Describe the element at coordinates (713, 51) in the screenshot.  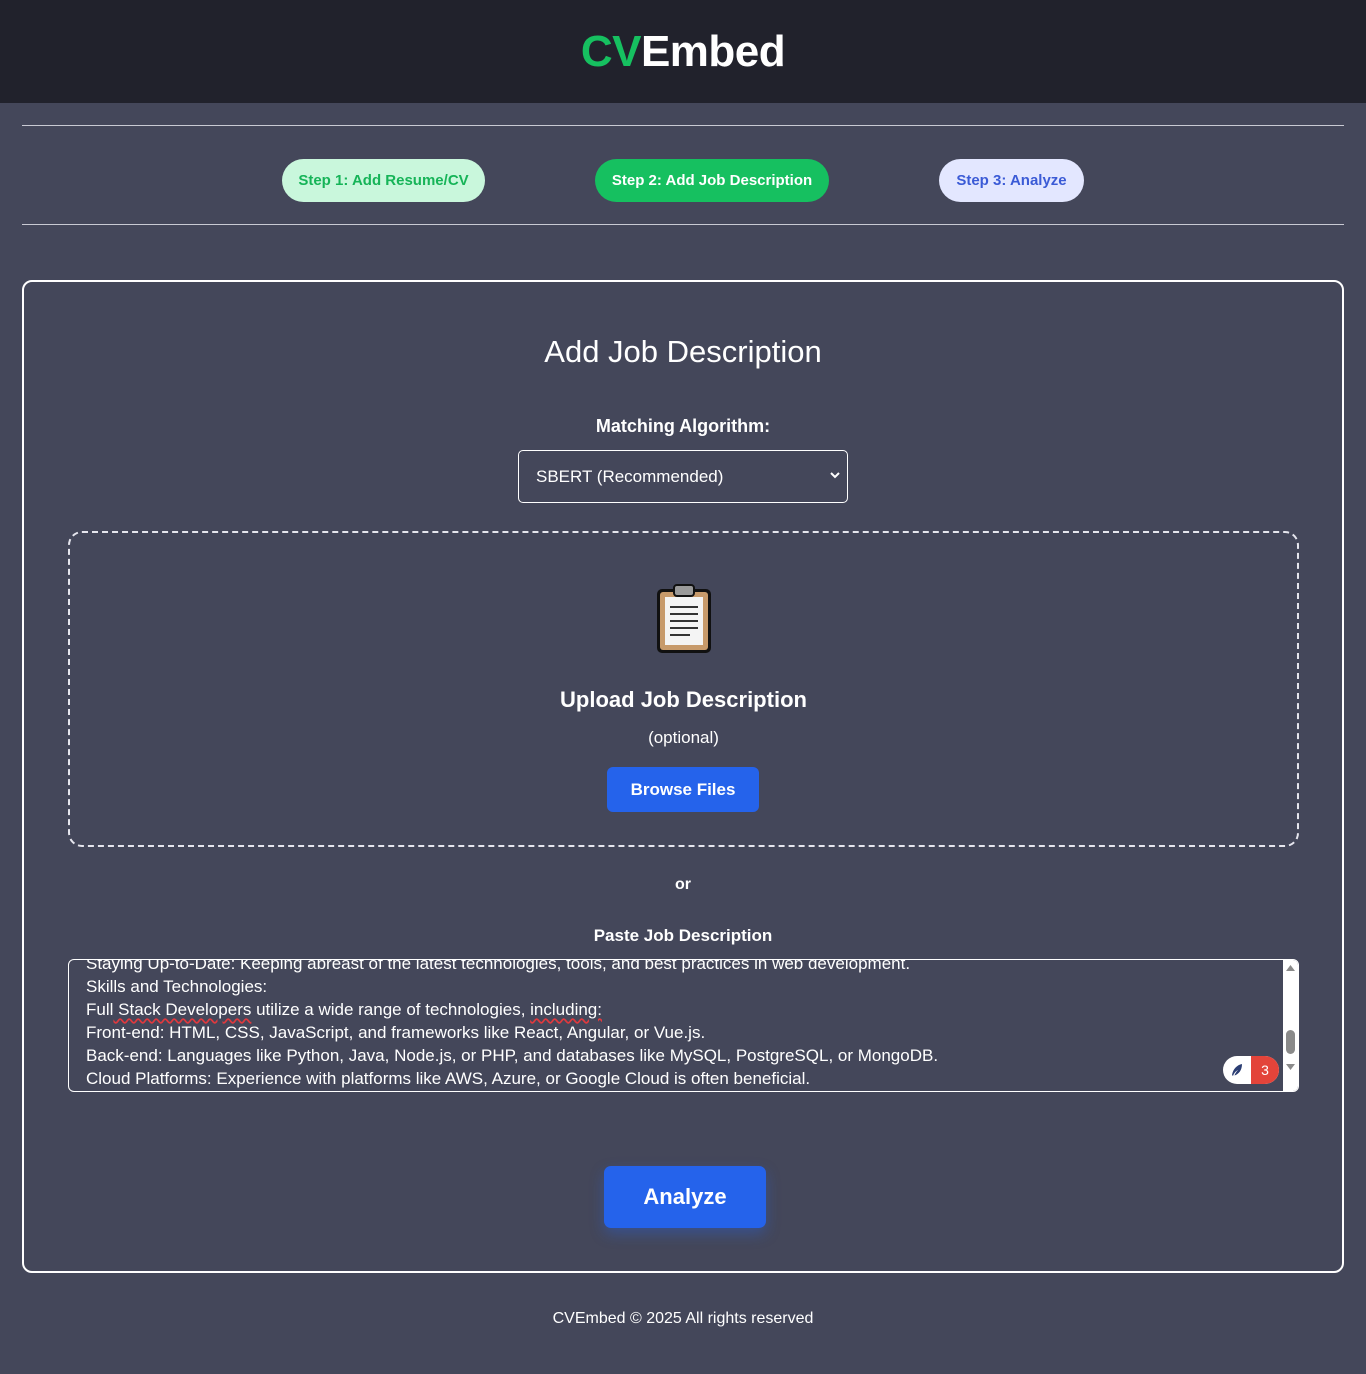
I see `brand-suffix: Embed` at that location.